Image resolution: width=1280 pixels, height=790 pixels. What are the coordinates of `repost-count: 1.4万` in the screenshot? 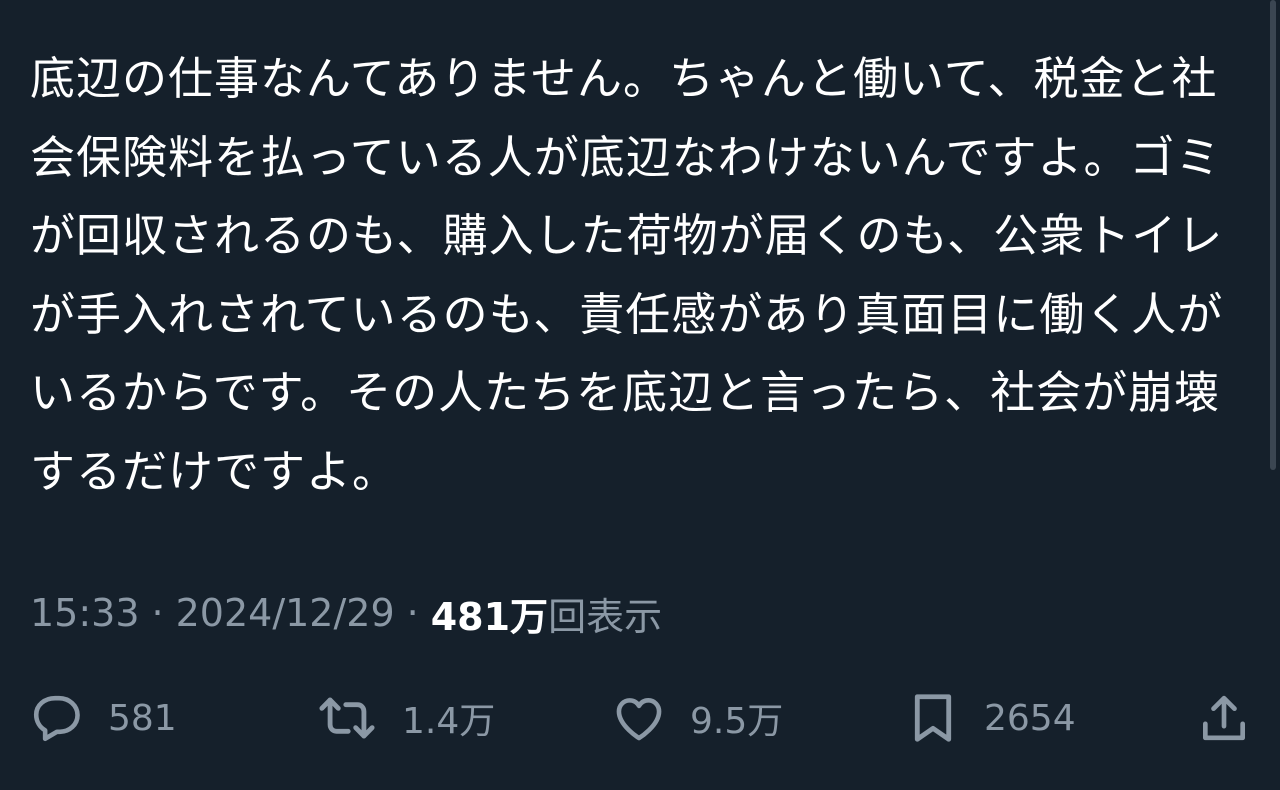 It's located at (449, 721).